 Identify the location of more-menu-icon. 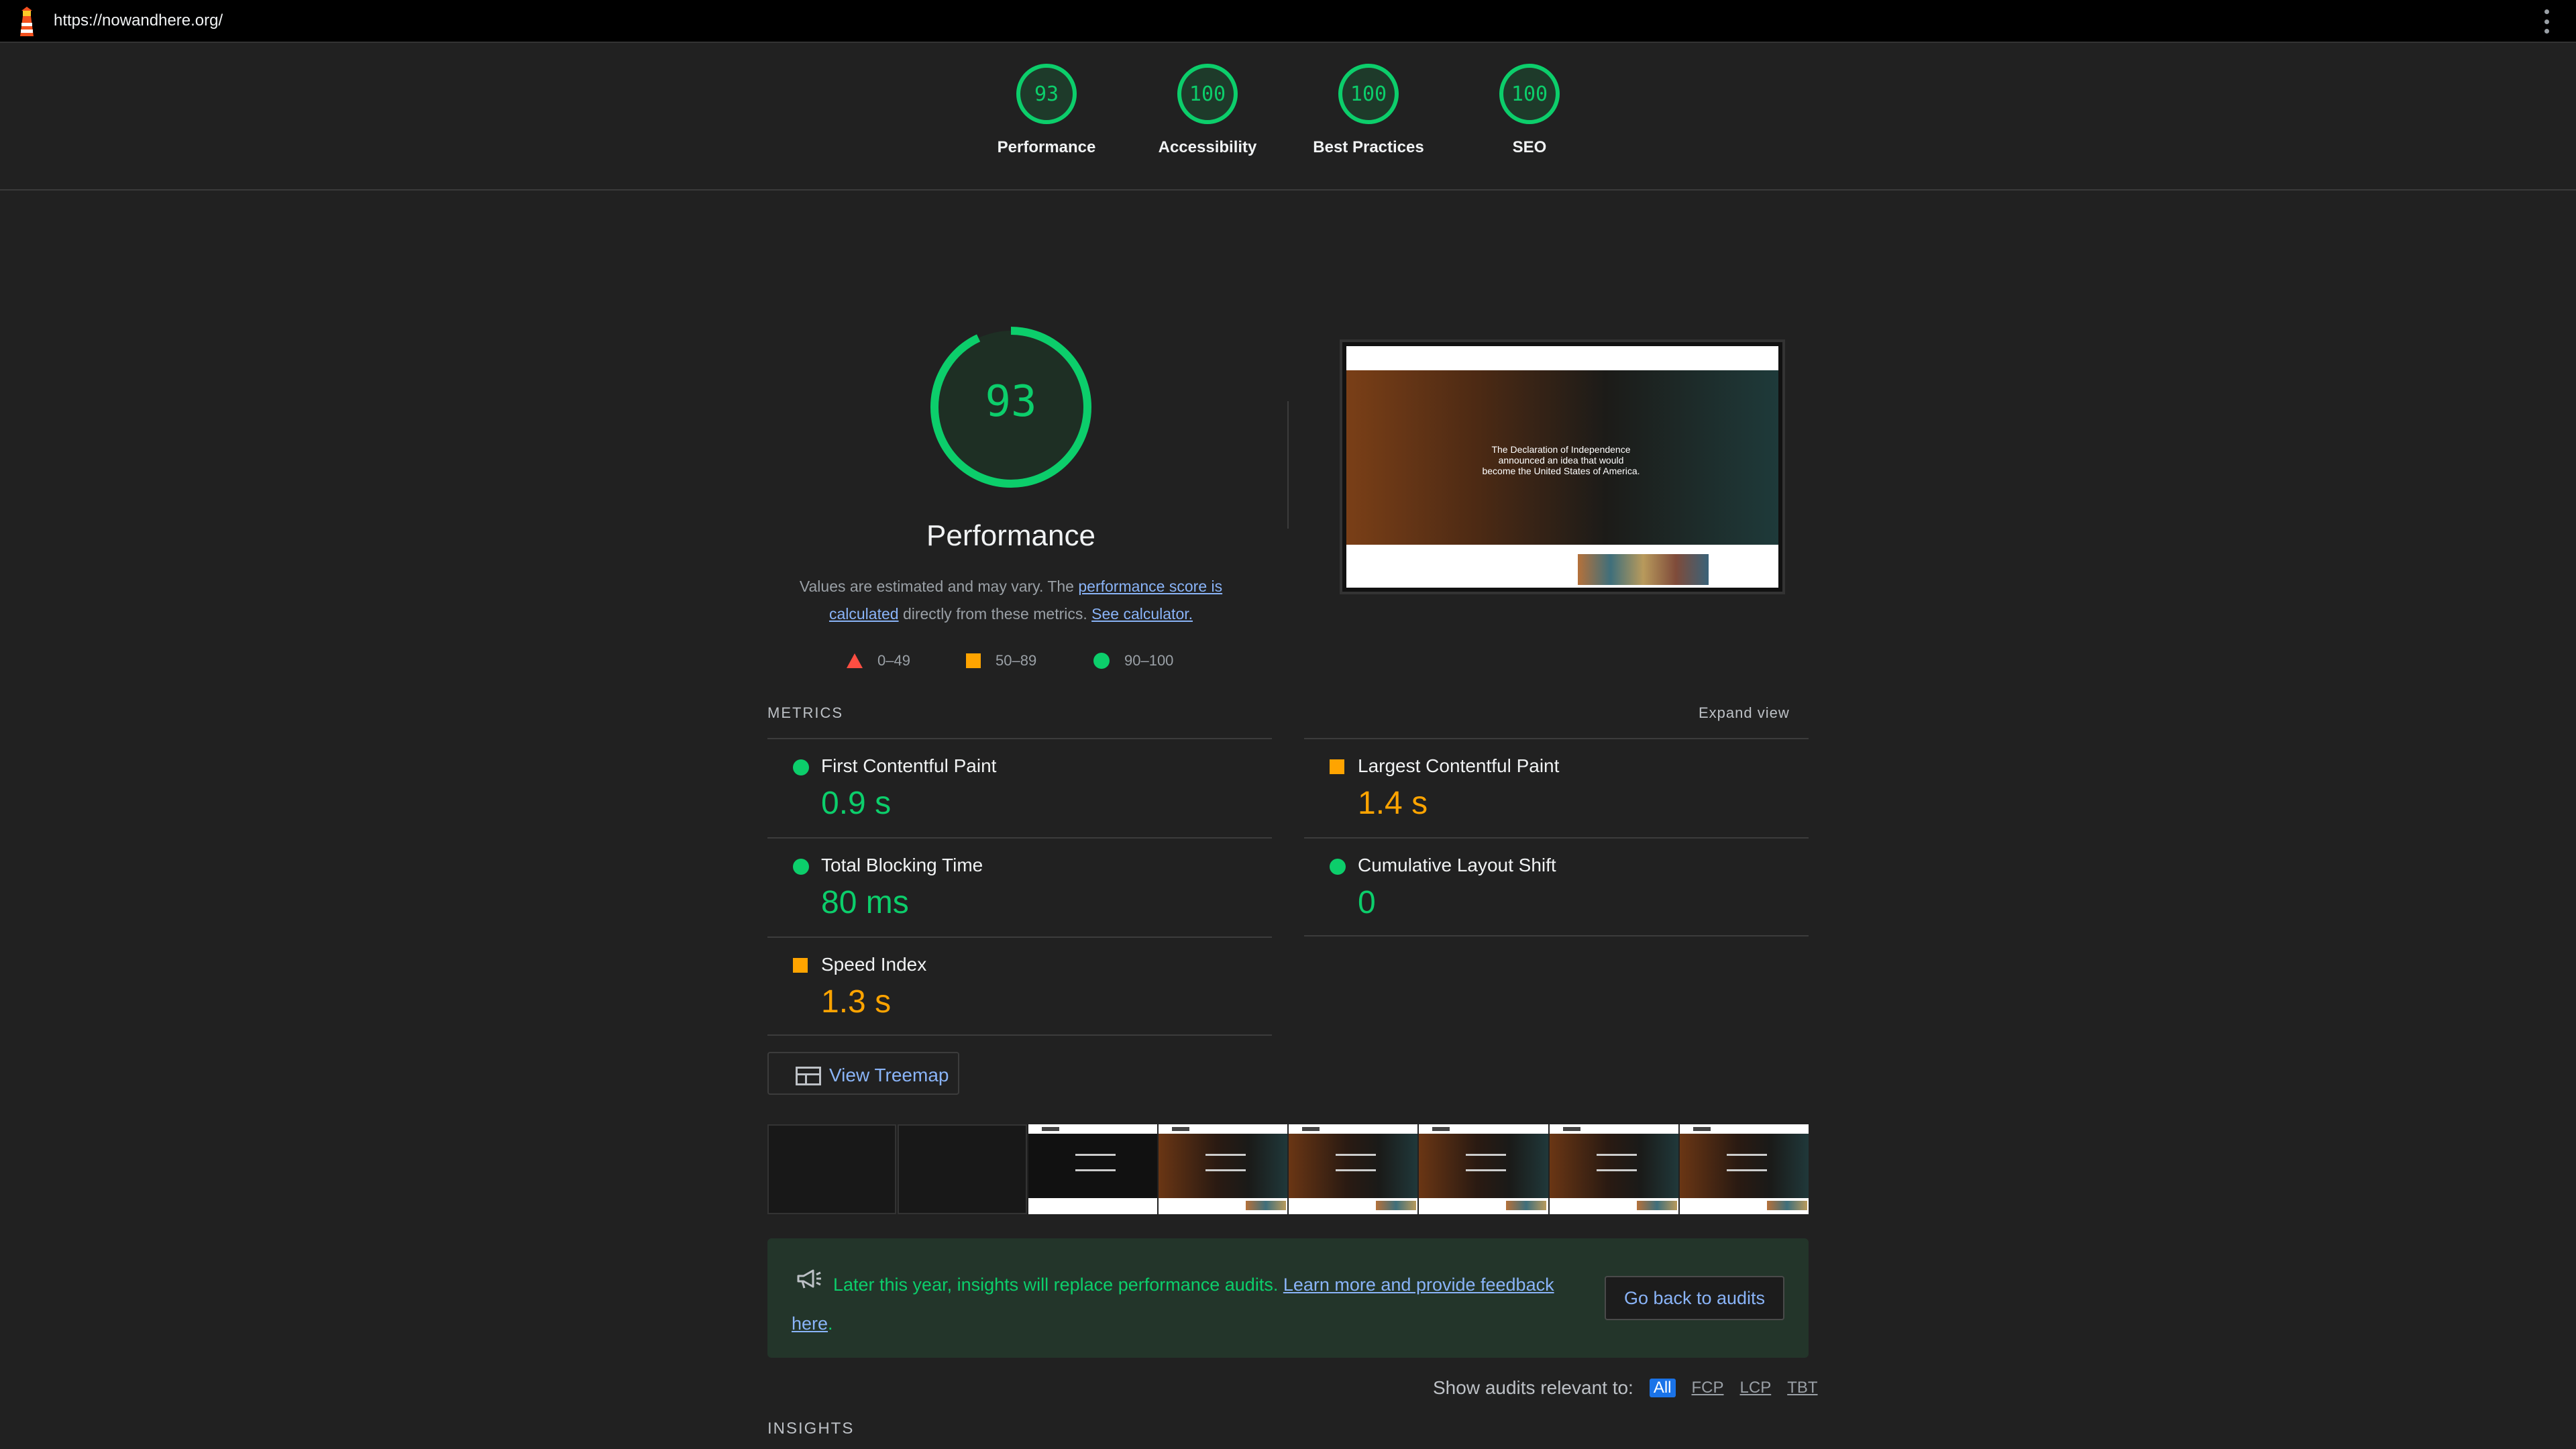
(2546, 21).